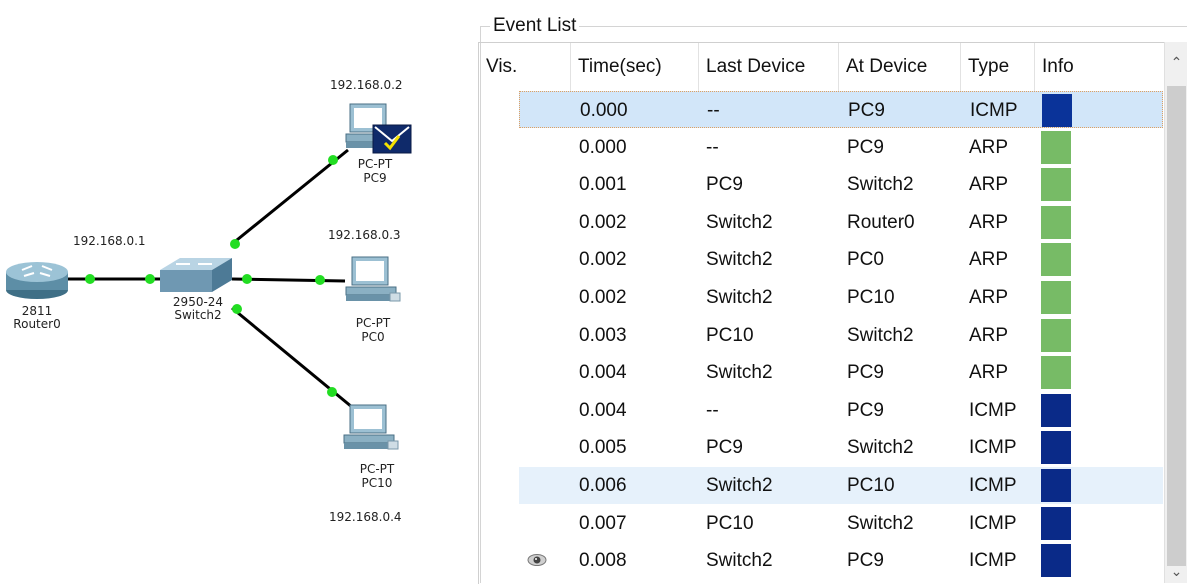 This screenshot has height=584, width=1187. I want to click on switch-name-label: Switch2, so click(198, 315).